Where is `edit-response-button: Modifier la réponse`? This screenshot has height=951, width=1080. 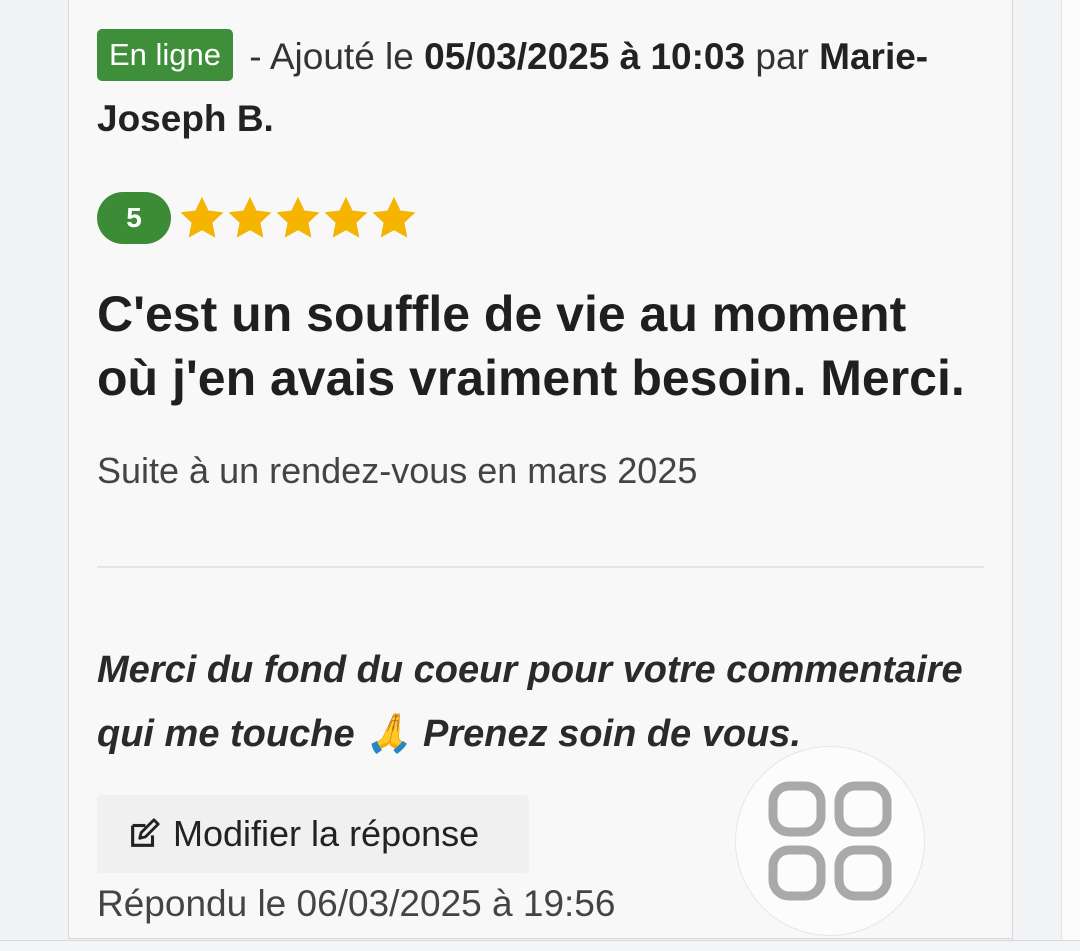
edit-response-button: Modifier la réponse is located at coordinates (313, 834).